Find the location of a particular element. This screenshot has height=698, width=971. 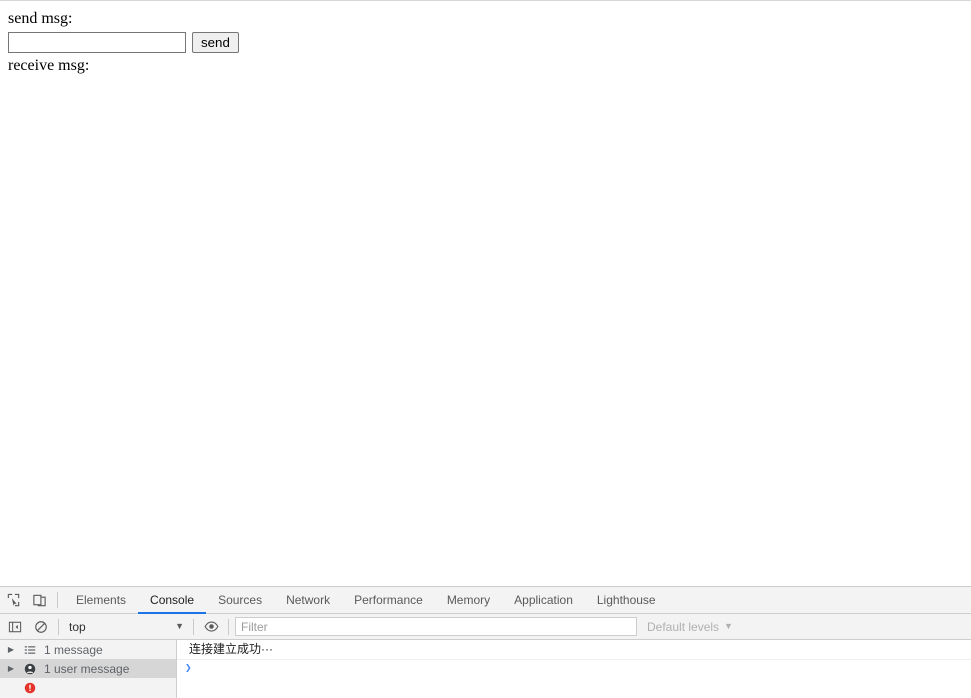

inspect-element-icon is located at coordinates (13, 600).